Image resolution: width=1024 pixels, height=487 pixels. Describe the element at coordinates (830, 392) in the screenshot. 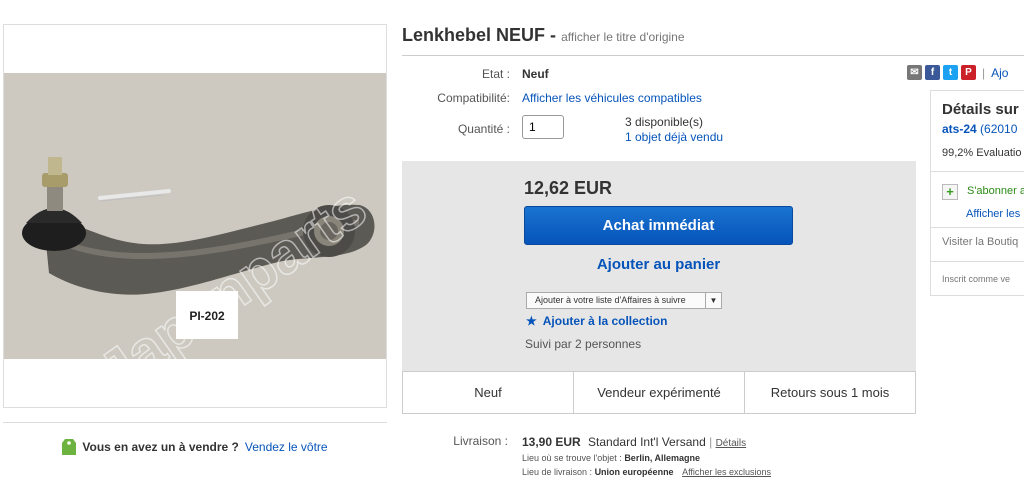

I see `feature-returns: Retours sous 1 mois` at that location.